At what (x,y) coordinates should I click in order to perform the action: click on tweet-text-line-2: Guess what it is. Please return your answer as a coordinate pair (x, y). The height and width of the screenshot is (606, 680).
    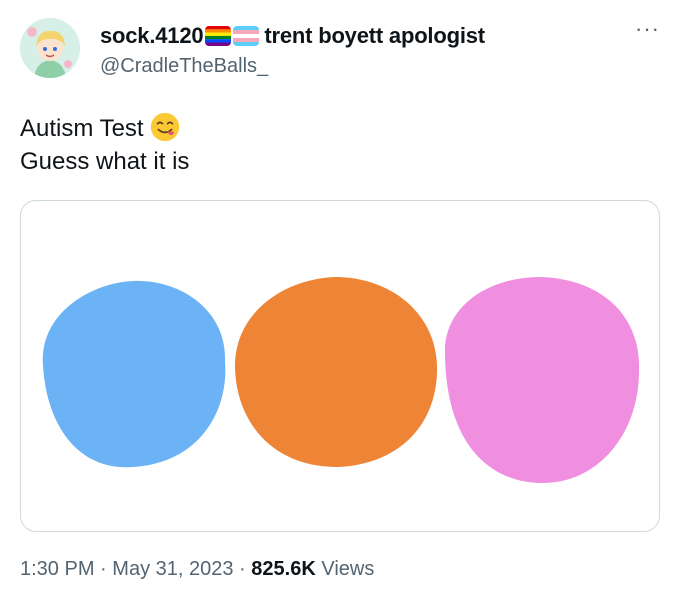
    Looking at the image, I should click on (105, 161).